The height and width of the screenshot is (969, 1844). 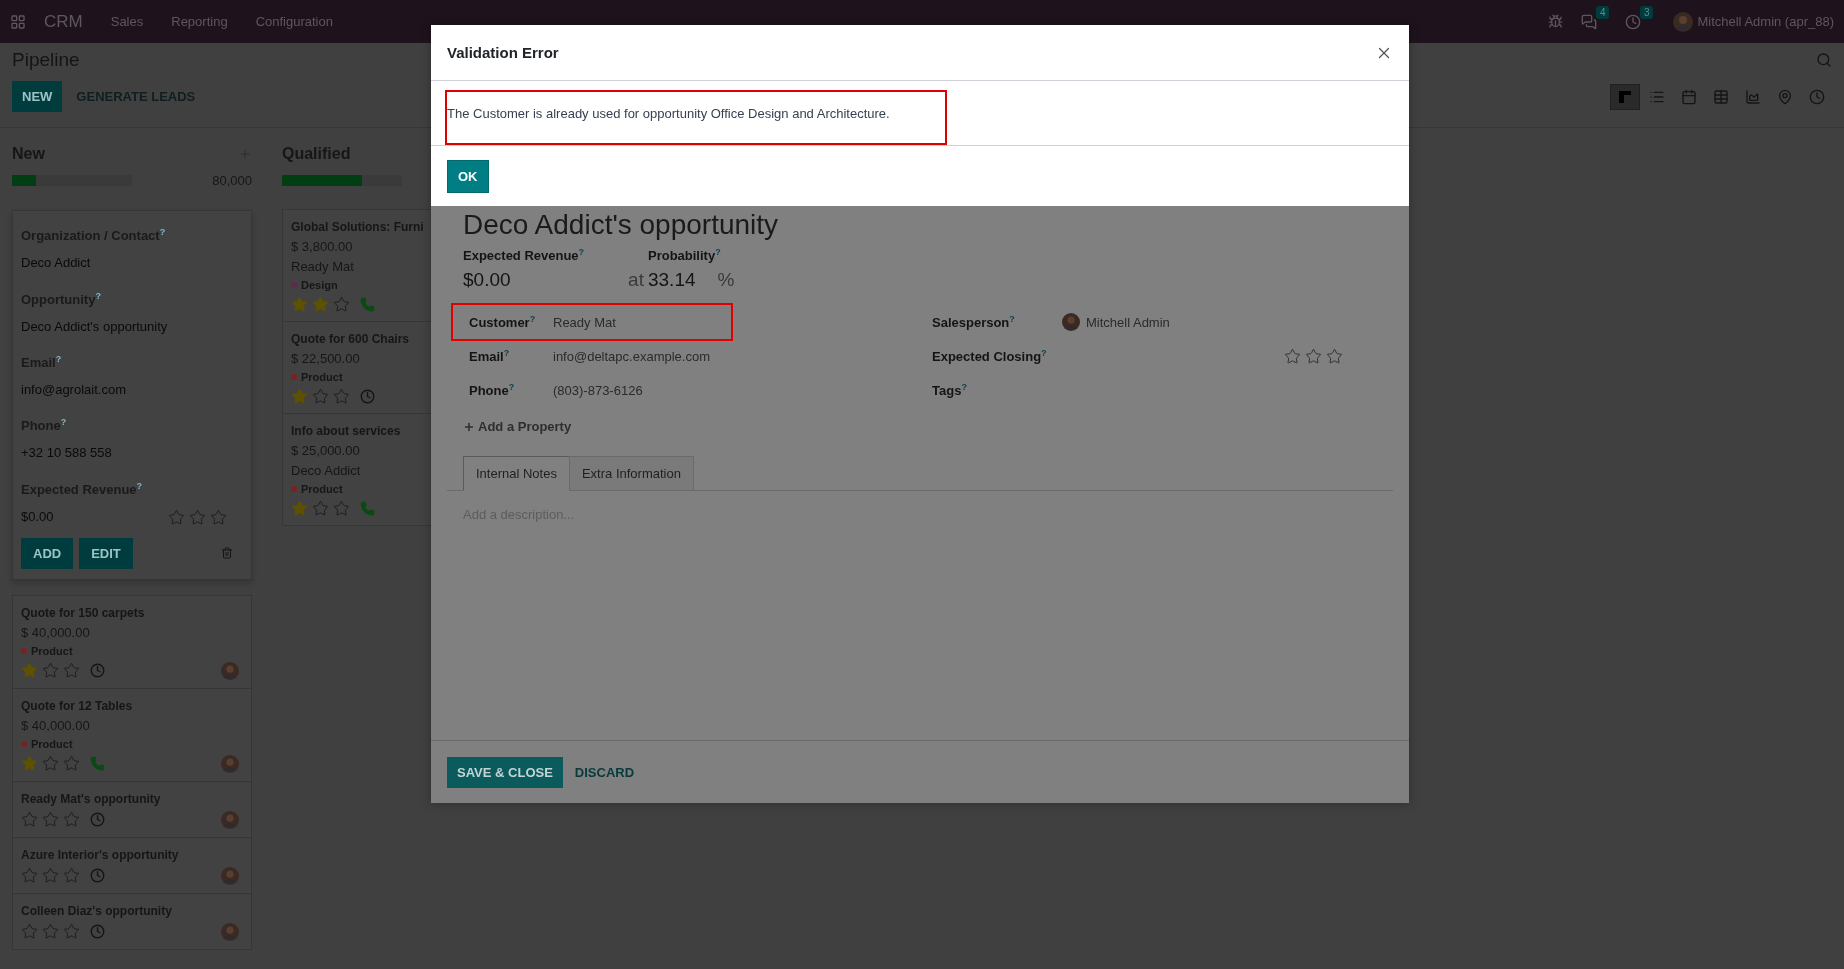 What do you see at coordinates (1785, 96) in the screenshot?
I see `map-pin-icon` at bounding box center [1785, 96].